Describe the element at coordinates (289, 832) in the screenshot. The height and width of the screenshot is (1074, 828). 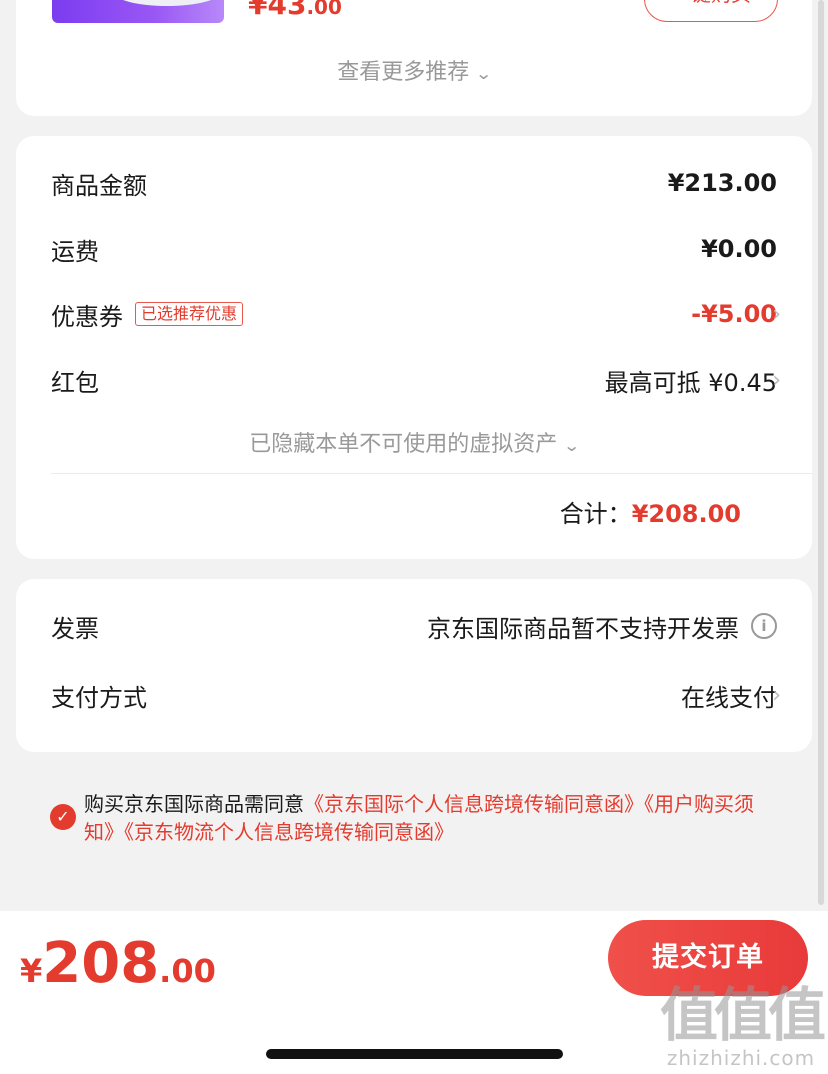
I see `agreement-link-logistics: 《京东物流个人信息跨境传输同意函》` at that location.